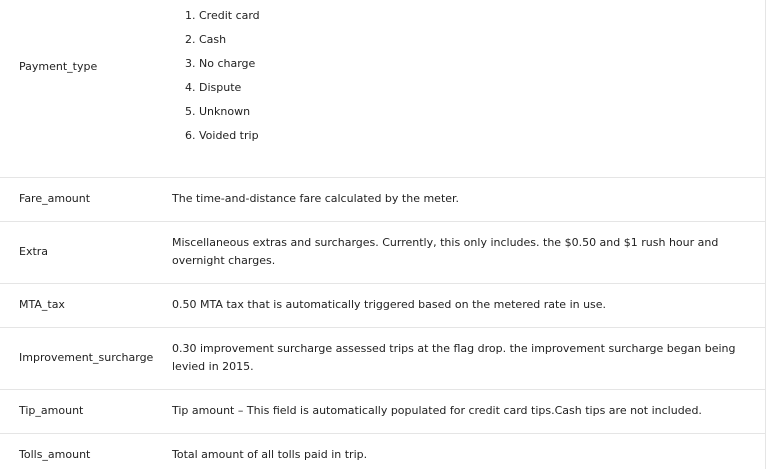 The height and width of the screenshot is (469, 770). I want to click on field-name-tip-amount: Tip_amount, so click(51, 410).